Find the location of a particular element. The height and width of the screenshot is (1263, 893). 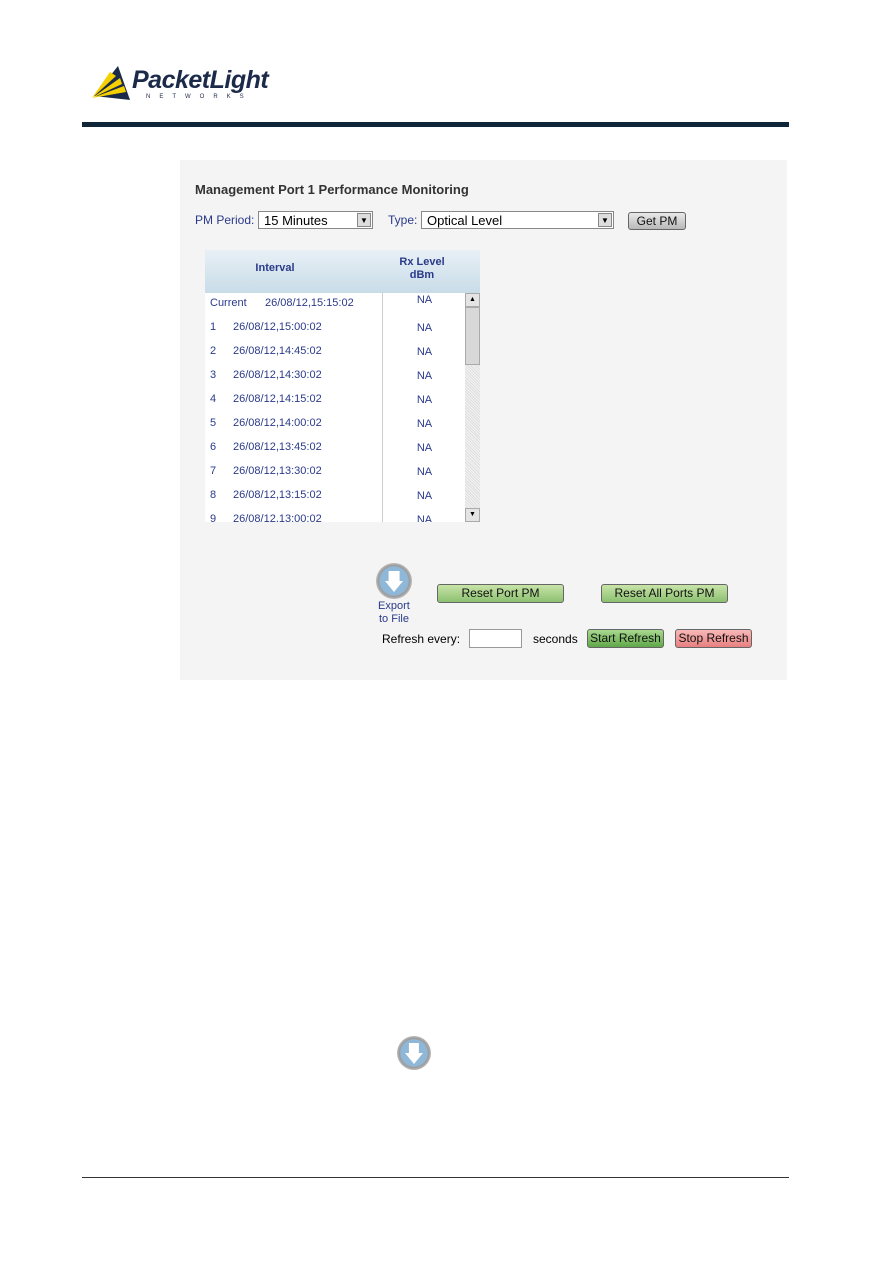

row-index: 1 is located at coordinates (213, 327).